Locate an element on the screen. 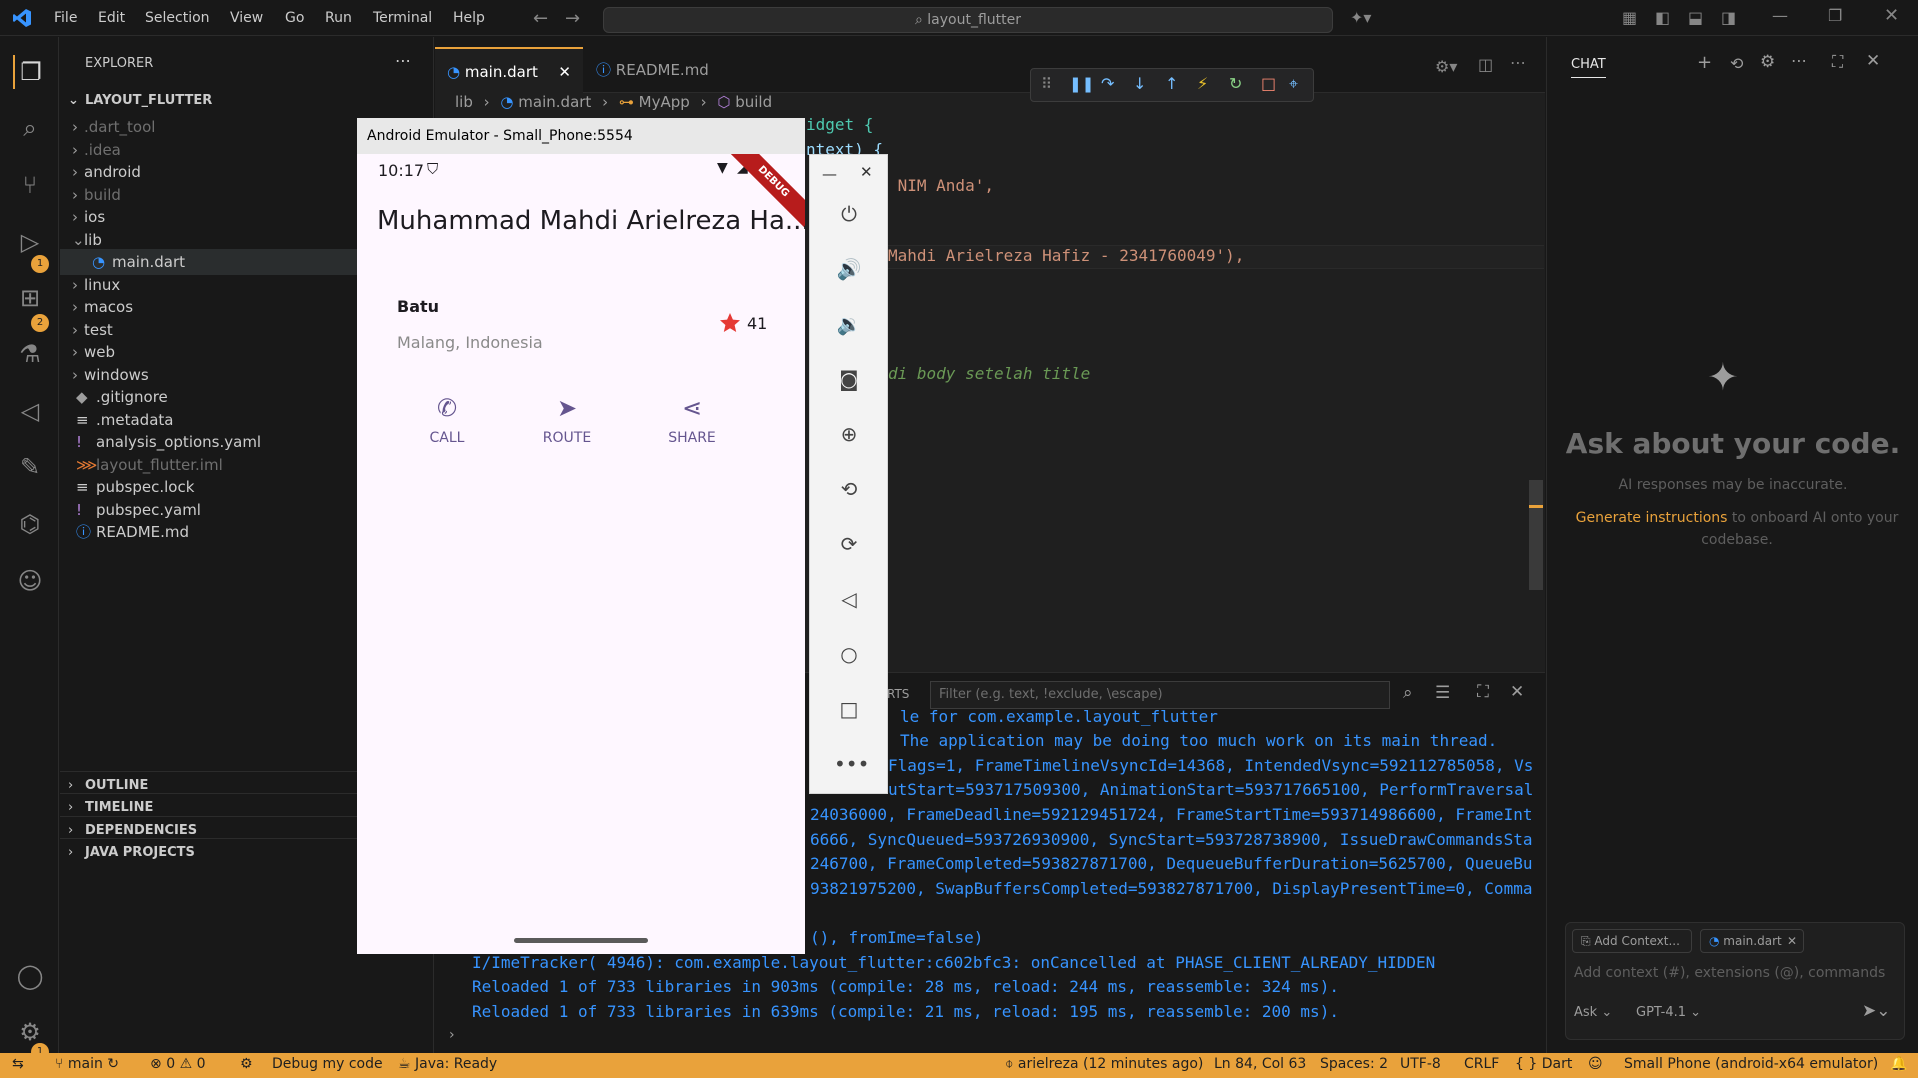 This screenshot has height=1078, width=1918. hot-reload-icon: ⚡ is located at coordinates (1202, 83).